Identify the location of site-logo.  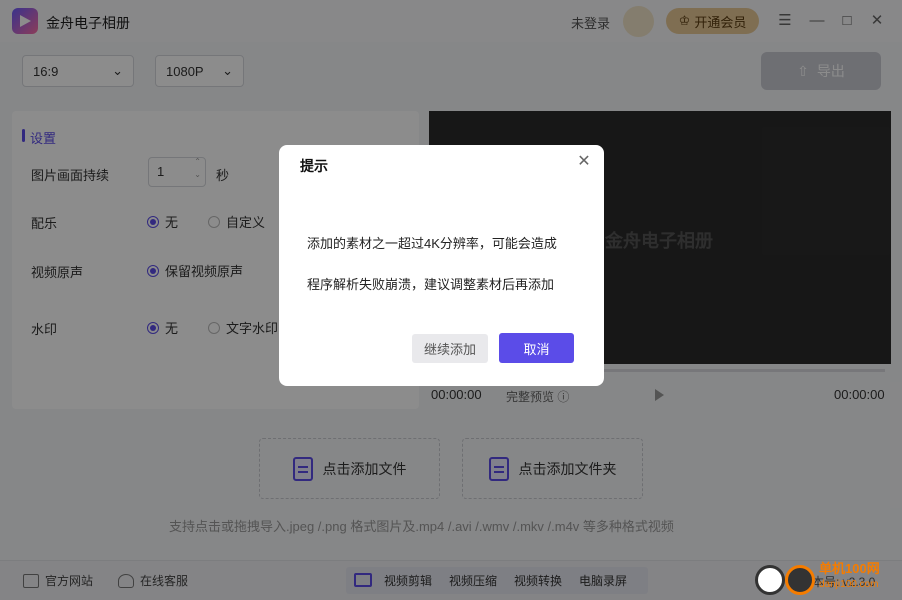
(786, 580).